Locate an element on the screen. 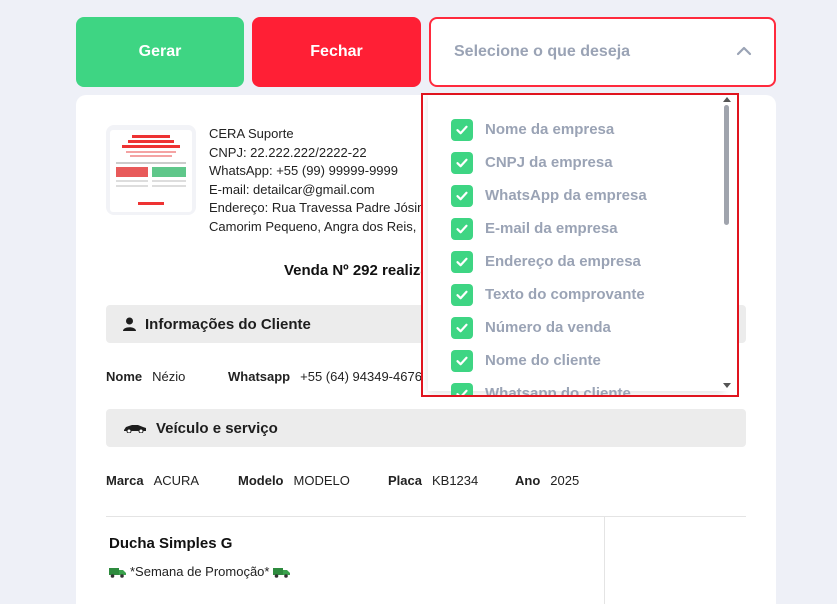 Image resolution: width=837 pixels, height=604 pixels. vehicle-year-label: Ano is located at coordinates (528, 480).